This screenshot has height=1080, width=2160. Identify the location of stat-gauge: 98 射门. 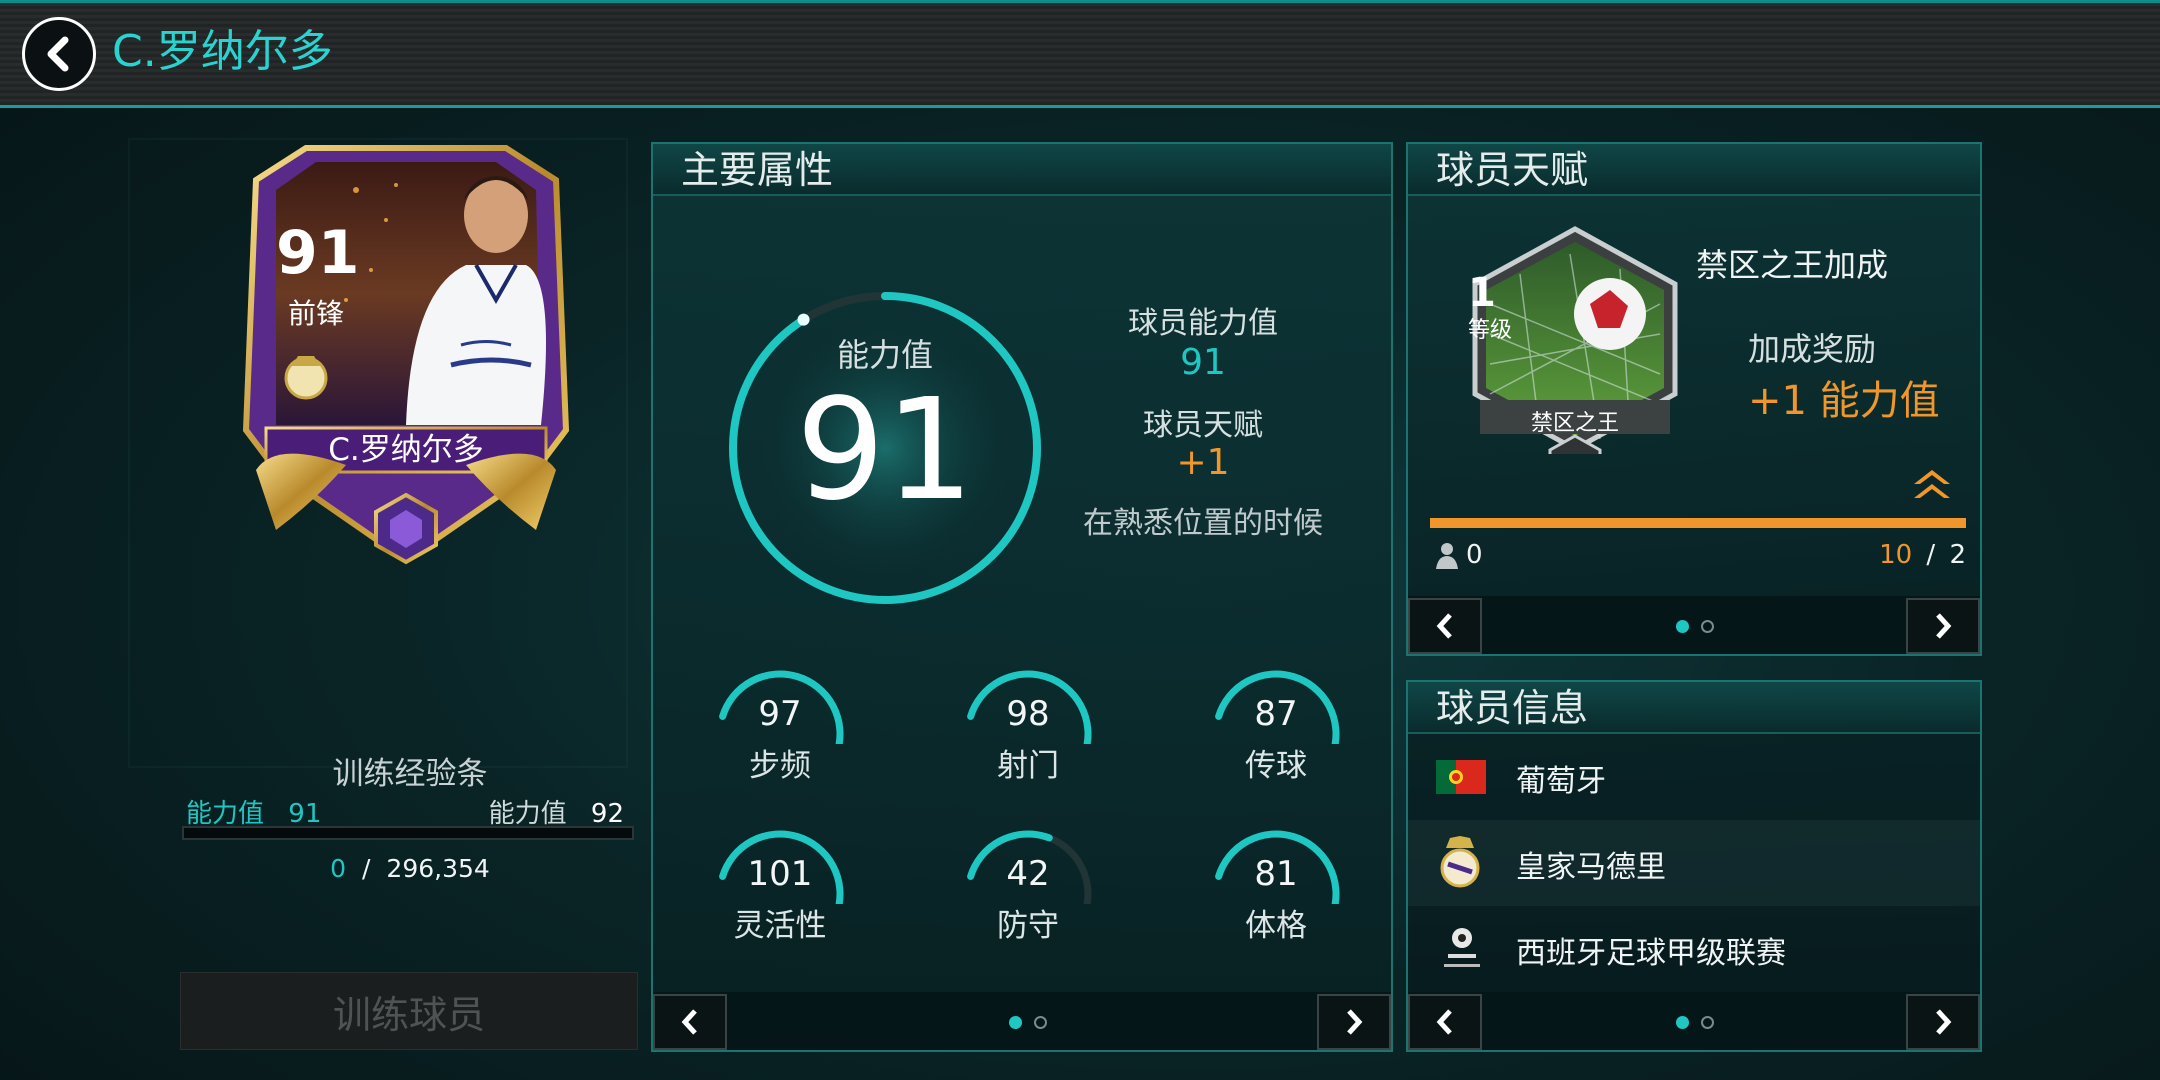
(1028, 729).